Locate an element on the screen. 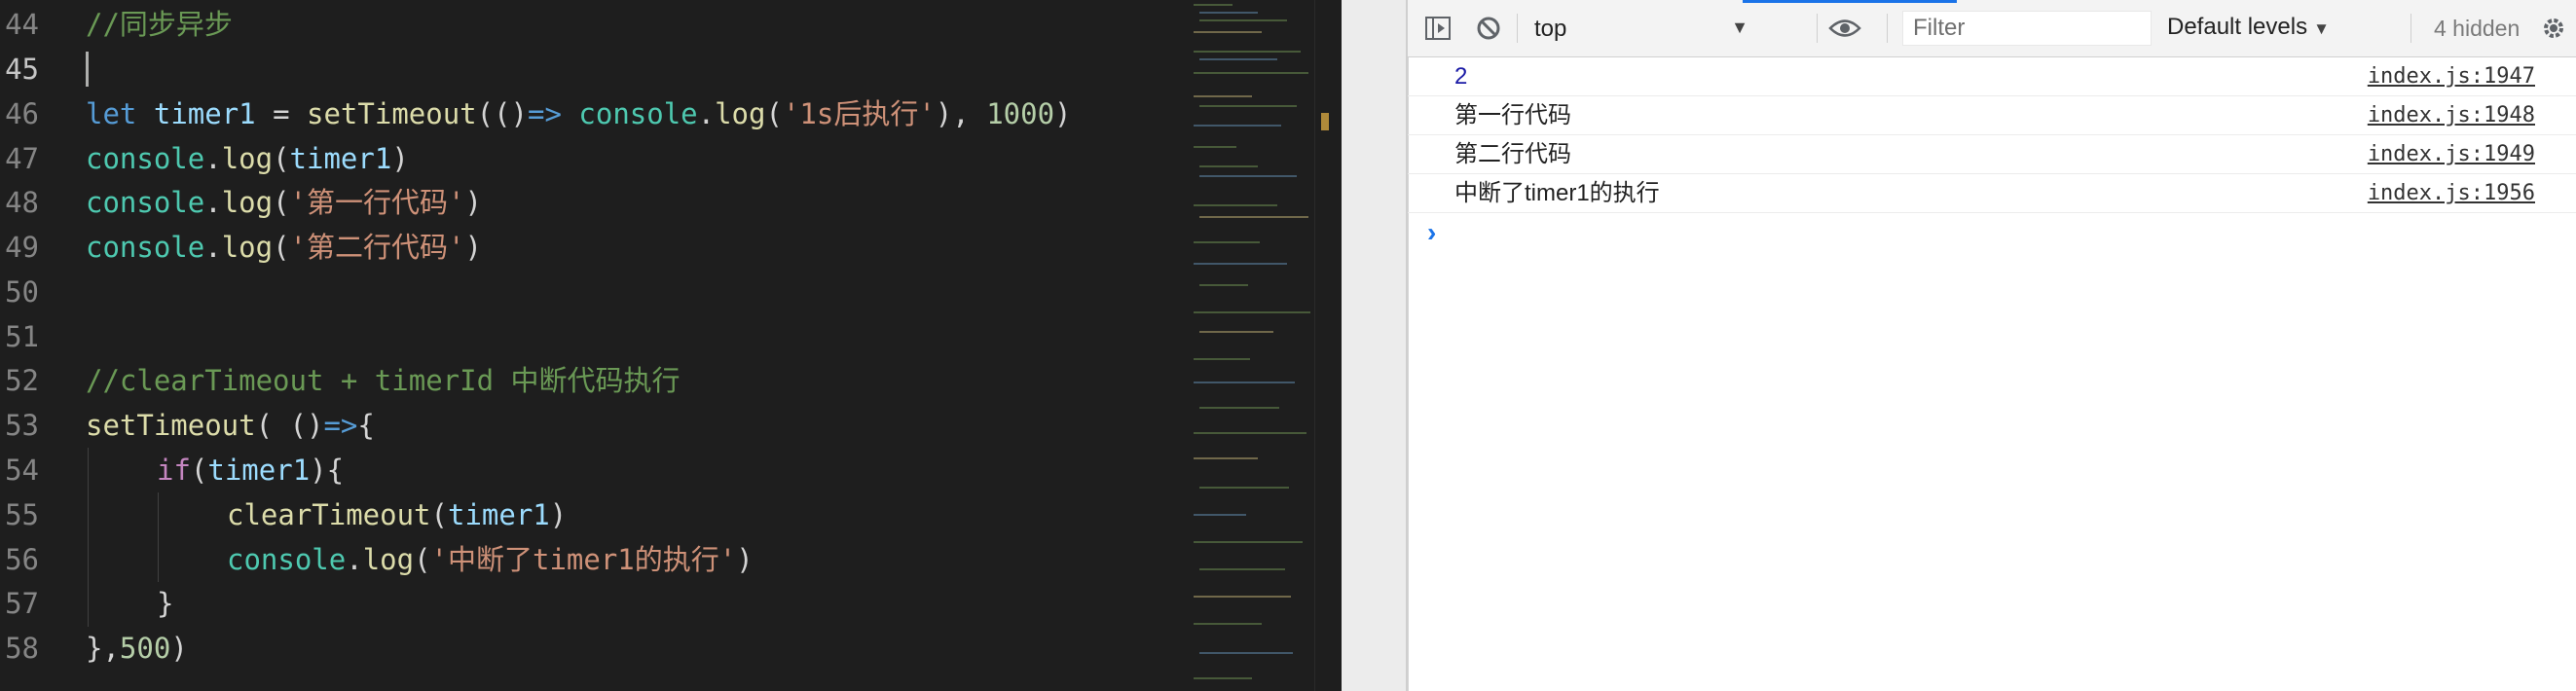 The height and width of the screenshot is (691, 2576). code-line-53: setTimeout( ()=>{ is located at coordinates (230, 425).